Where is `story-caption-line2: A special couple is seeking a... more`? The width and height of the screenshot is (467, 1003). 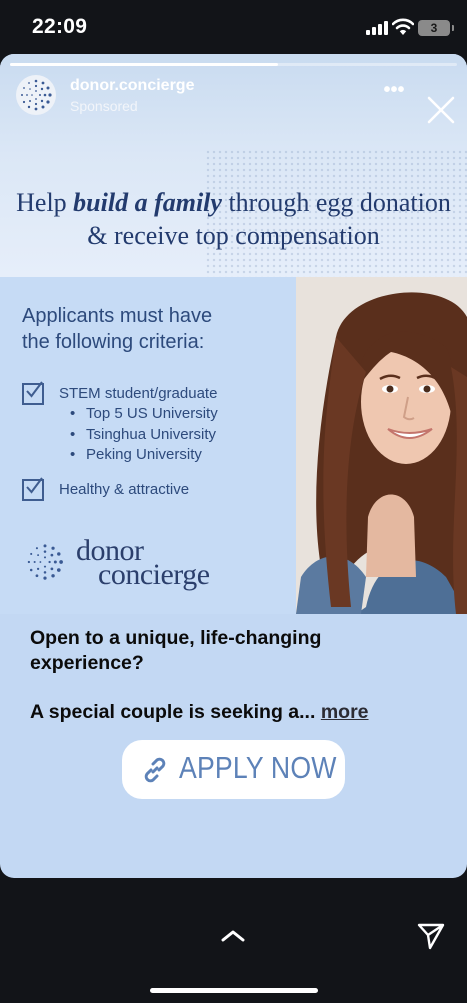
story-caption-line2: A special couple is seeking a... more is located at coordinates (199, 712).